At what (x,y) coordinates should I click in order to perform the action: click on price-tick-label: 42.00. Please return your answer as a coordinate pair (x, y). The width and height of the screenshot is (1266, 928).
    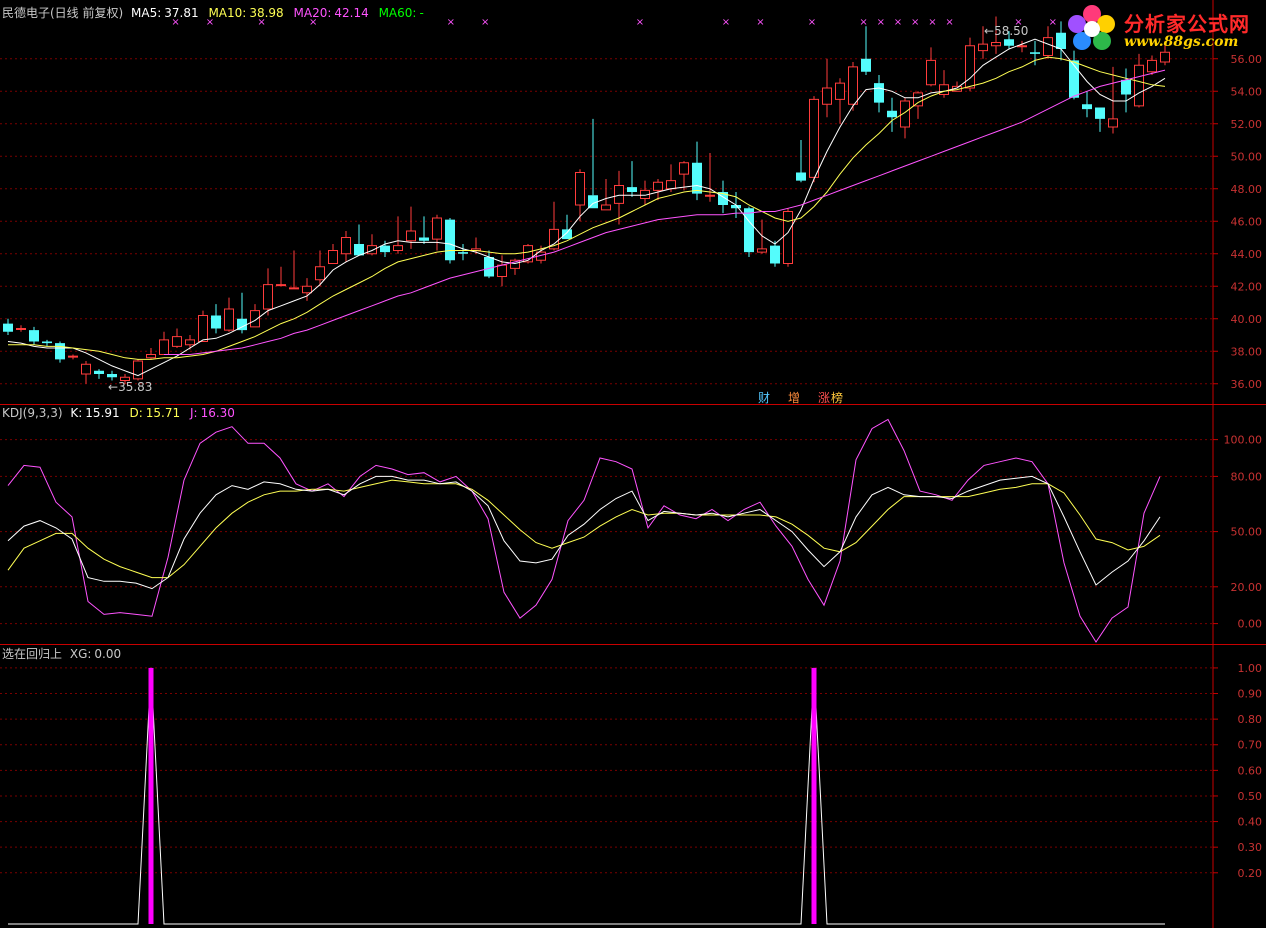
    Looking at the image, I should click on (1247, 286).